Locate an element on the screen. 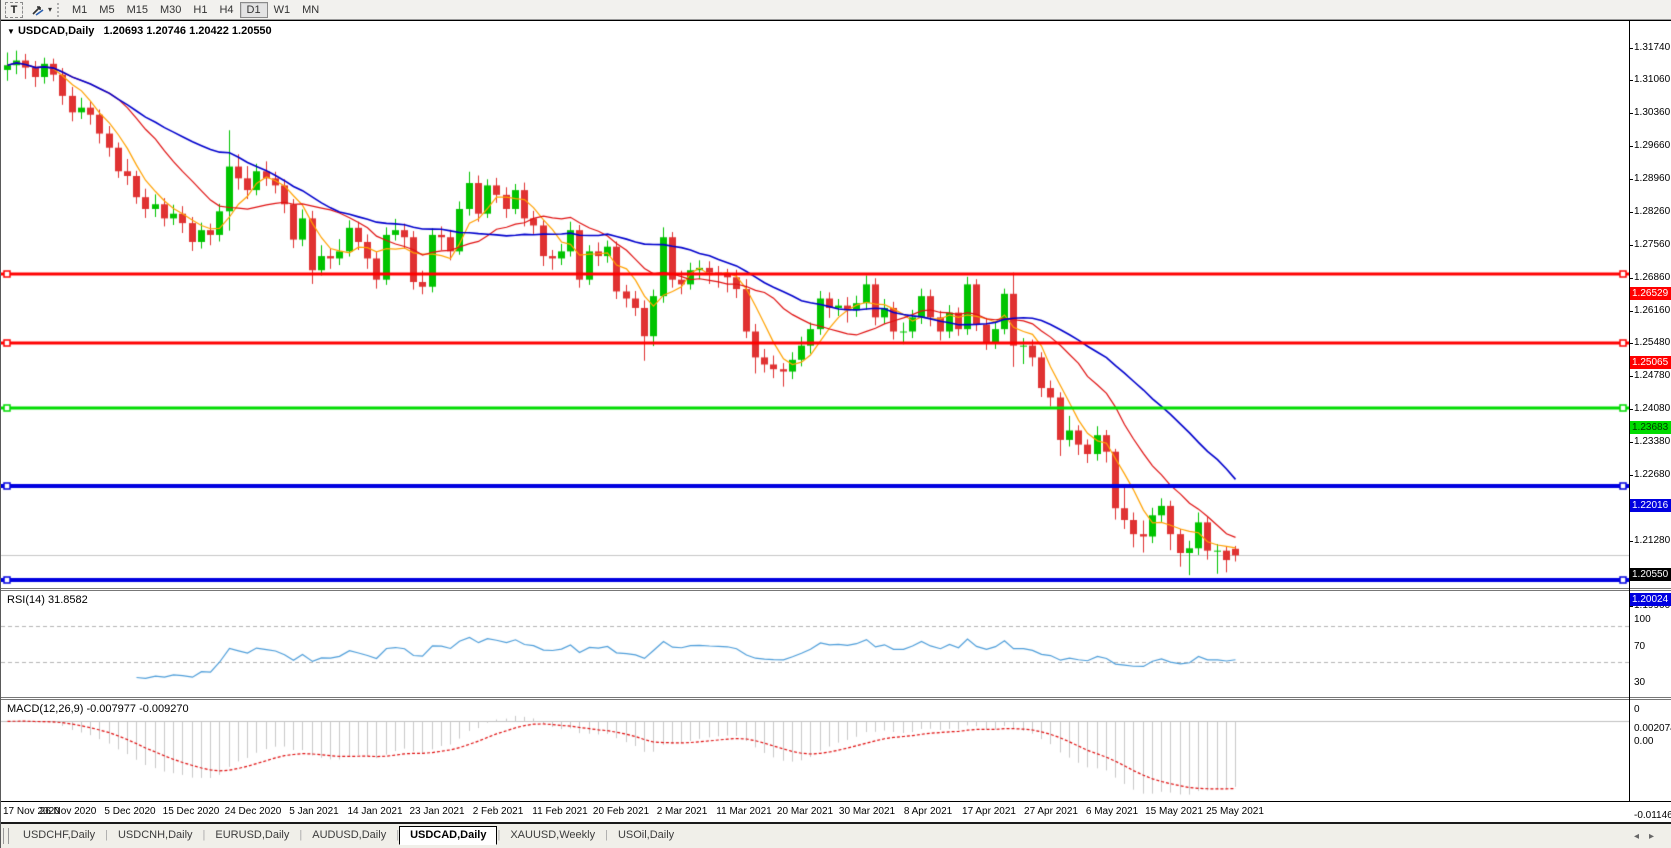  price-axis-line is located at coordinates (1629, 411).